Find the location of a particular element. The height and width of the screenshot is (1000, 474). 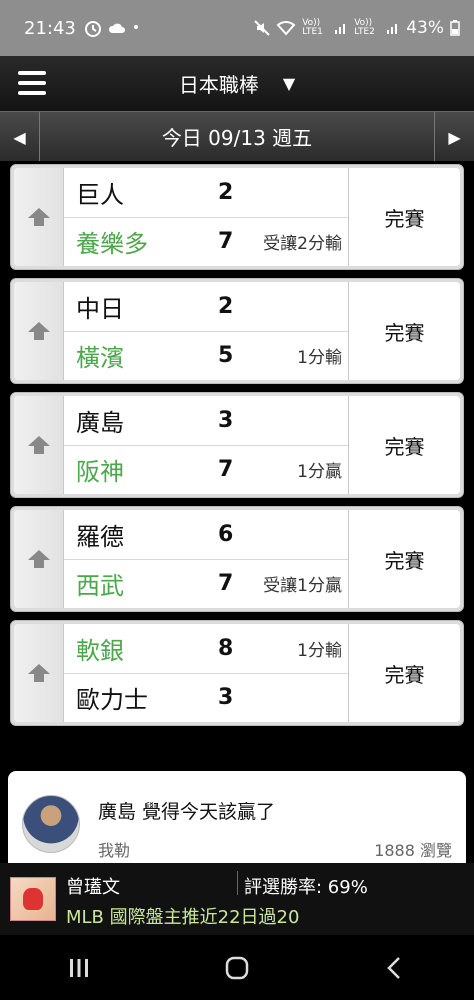

hamburger-menu-icon is located at coordinates (34, 83).